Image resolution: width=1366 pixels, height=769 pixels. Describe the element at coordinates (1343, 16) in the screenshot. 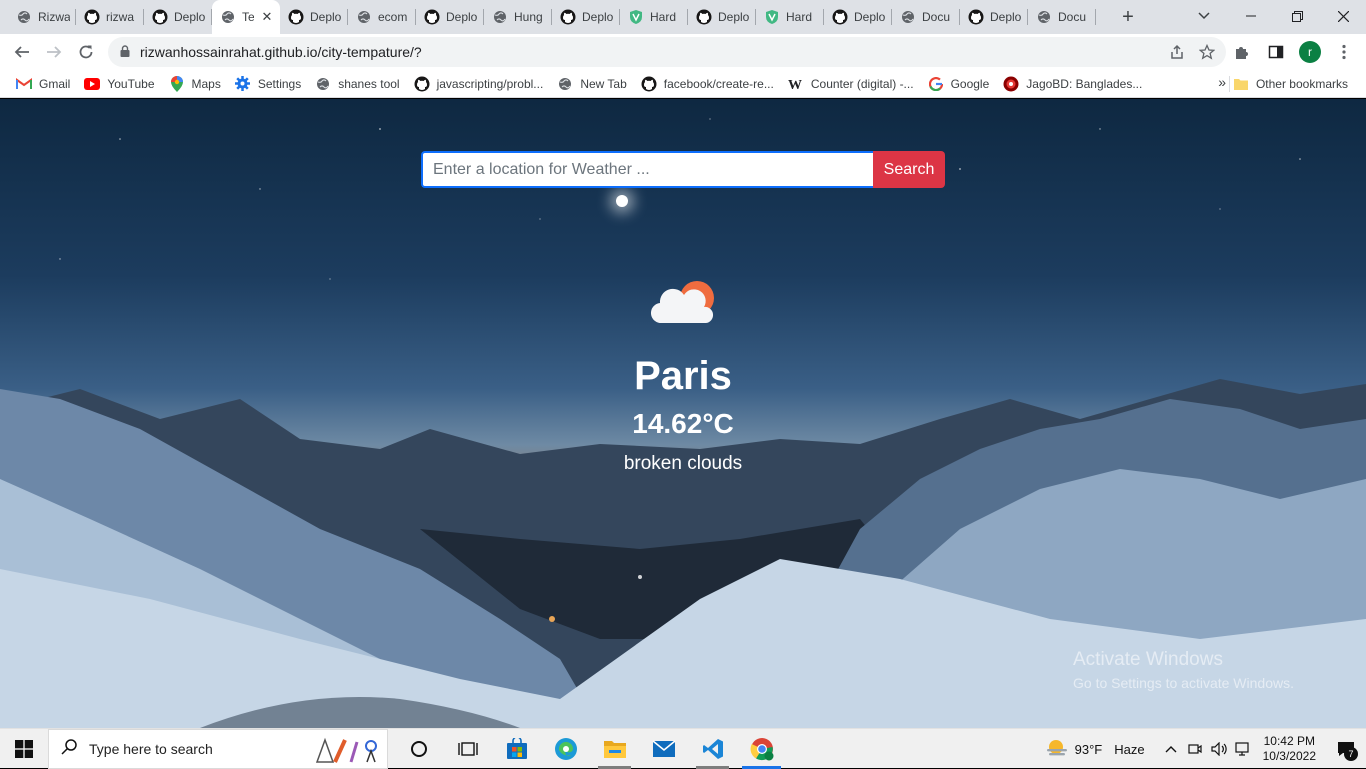

I see `close-window-icon` at that location.